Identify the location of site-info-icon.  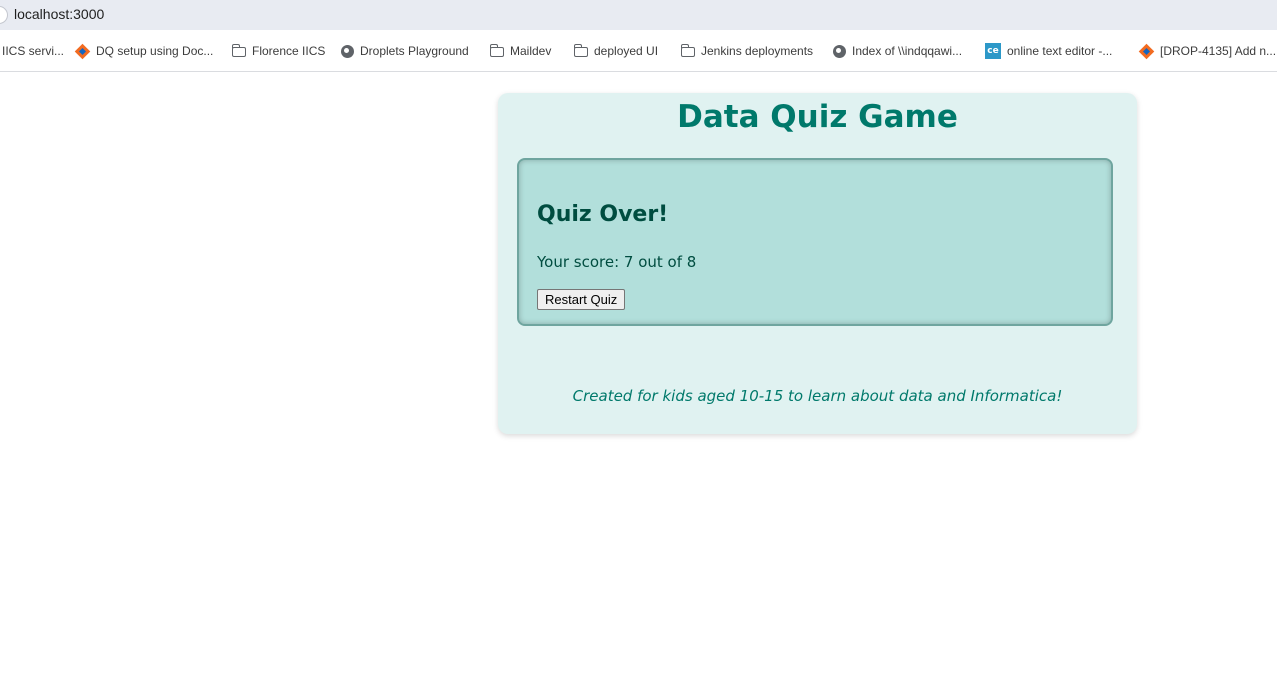
(4, 15).